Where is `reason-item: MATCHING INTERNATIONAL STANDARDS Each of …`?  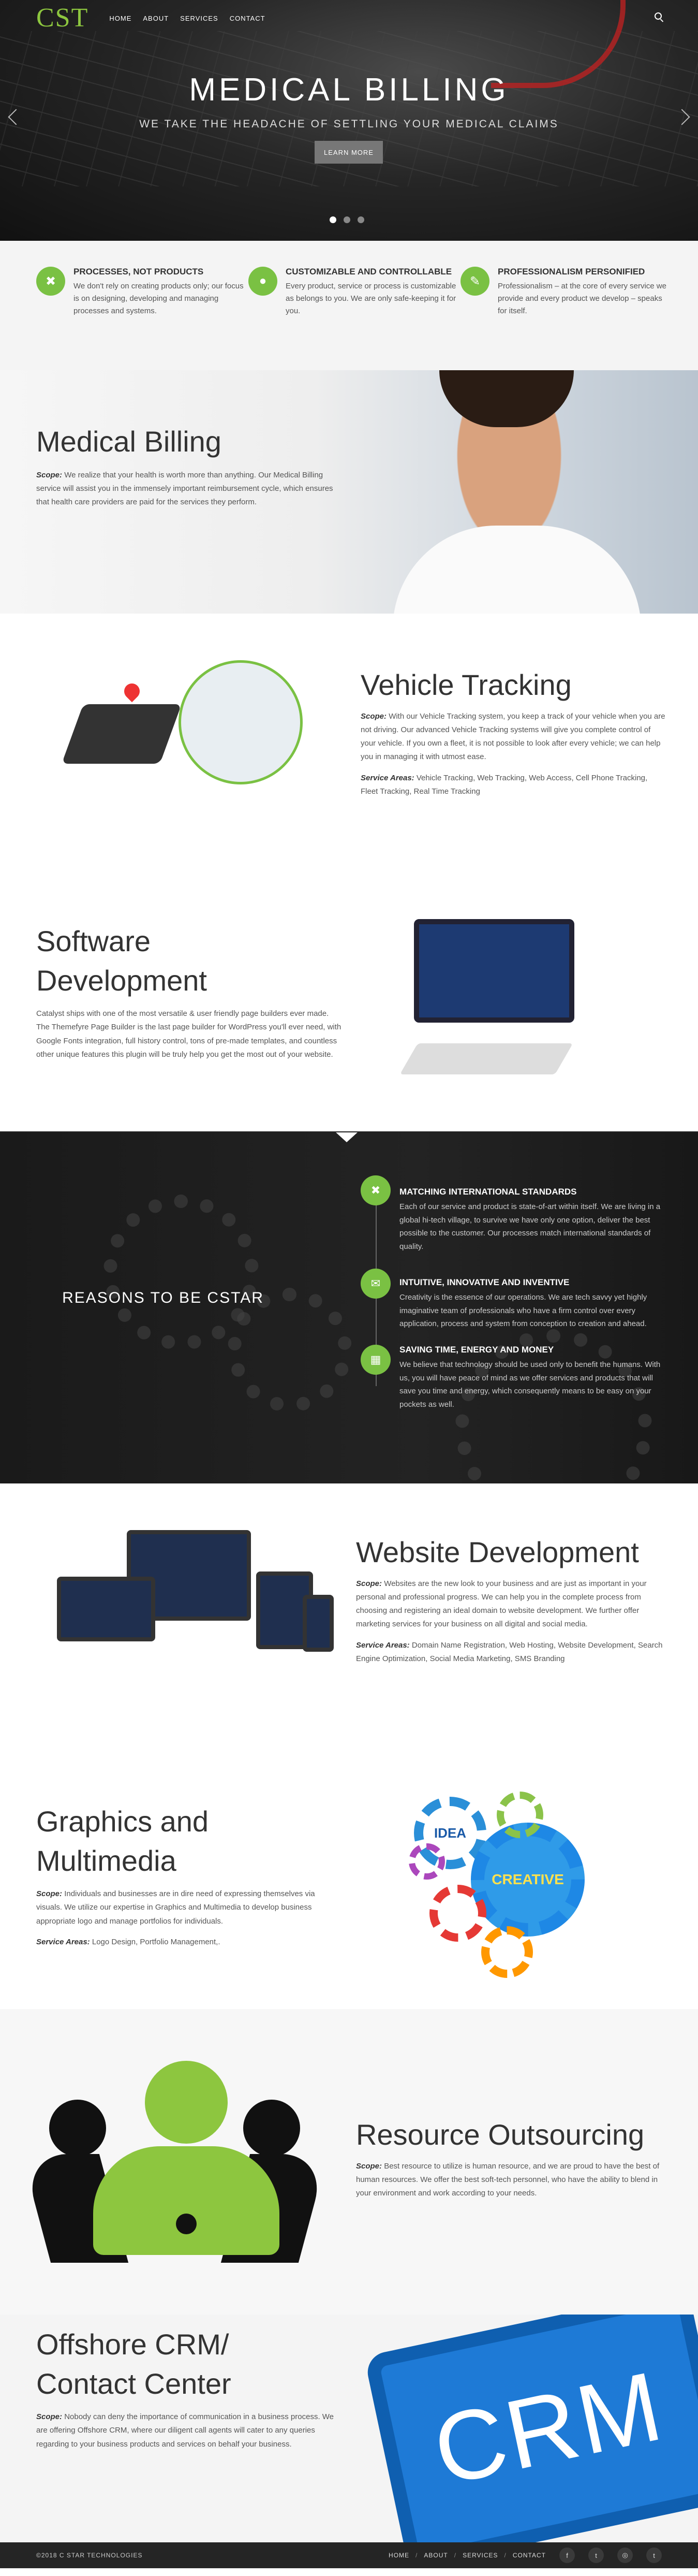 reason-item: MATCHING INTERNATIONAL STANDARDS Each of … is located at coordinates (530, 1219).